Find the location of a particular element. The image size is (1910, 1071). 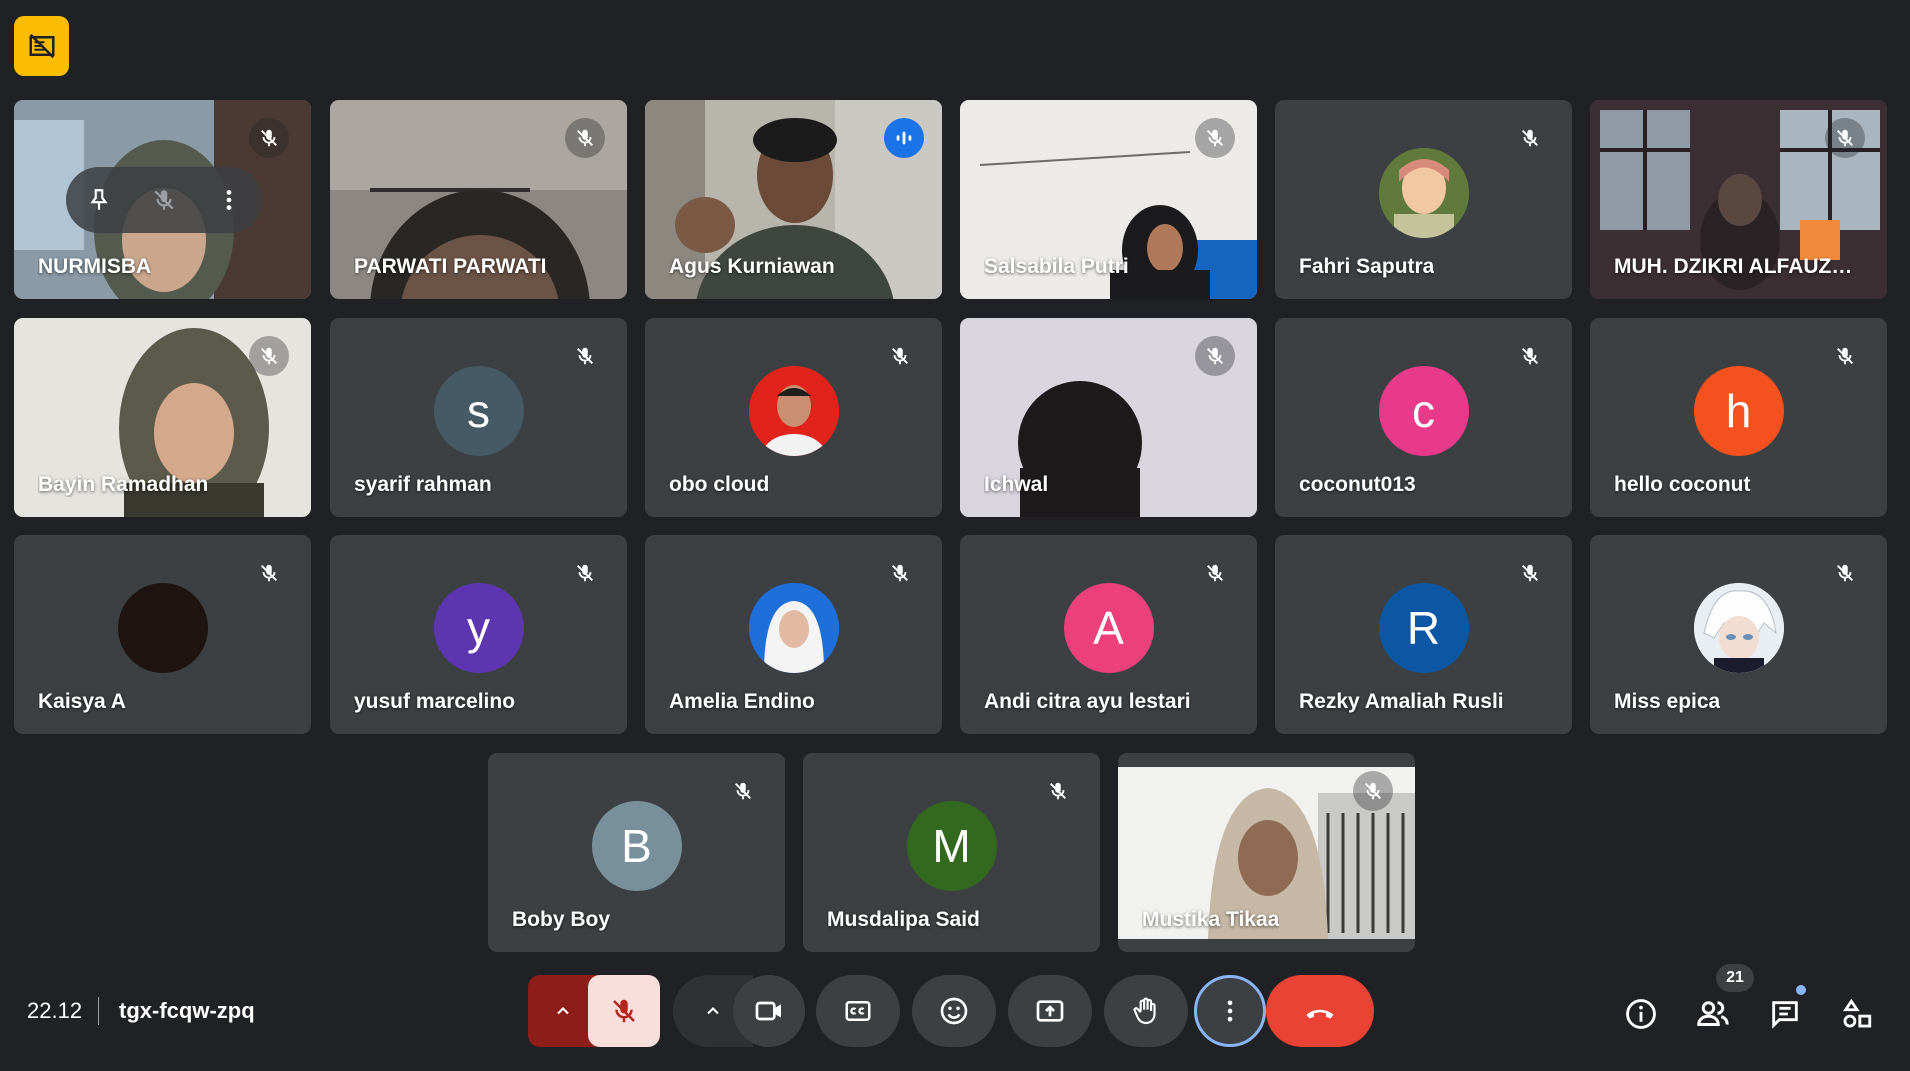

speaking-indicator is located at coordinates (904, 138).